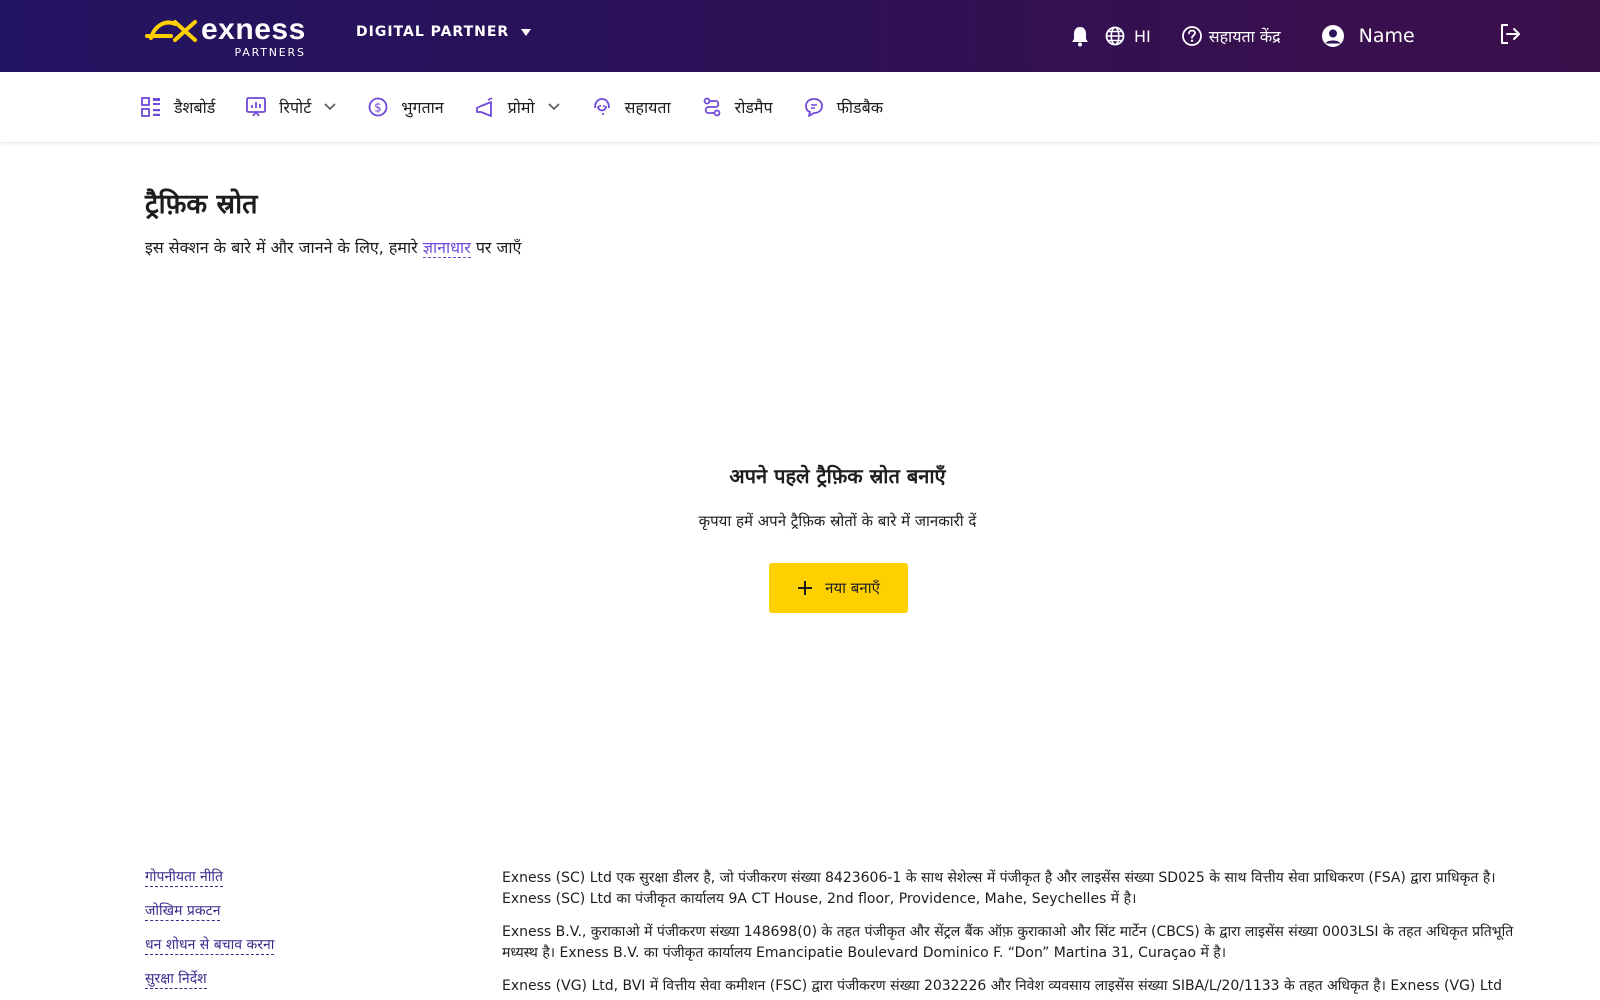  I want to click on logo-wordmark: exness, so click(253, 29).